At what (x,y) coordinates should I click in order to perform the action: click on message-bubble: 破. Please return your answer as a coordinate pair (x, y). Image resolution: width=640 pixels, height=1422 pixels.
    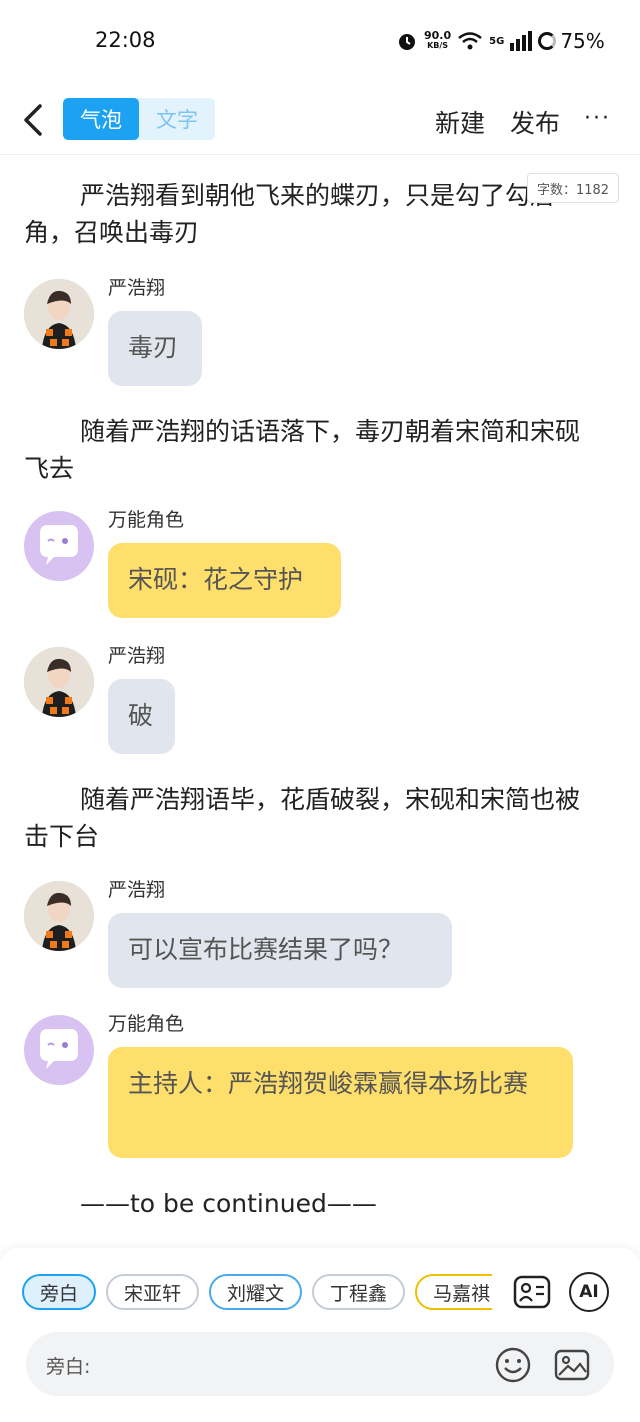
    Looking at the image, I should click on (141, 716).